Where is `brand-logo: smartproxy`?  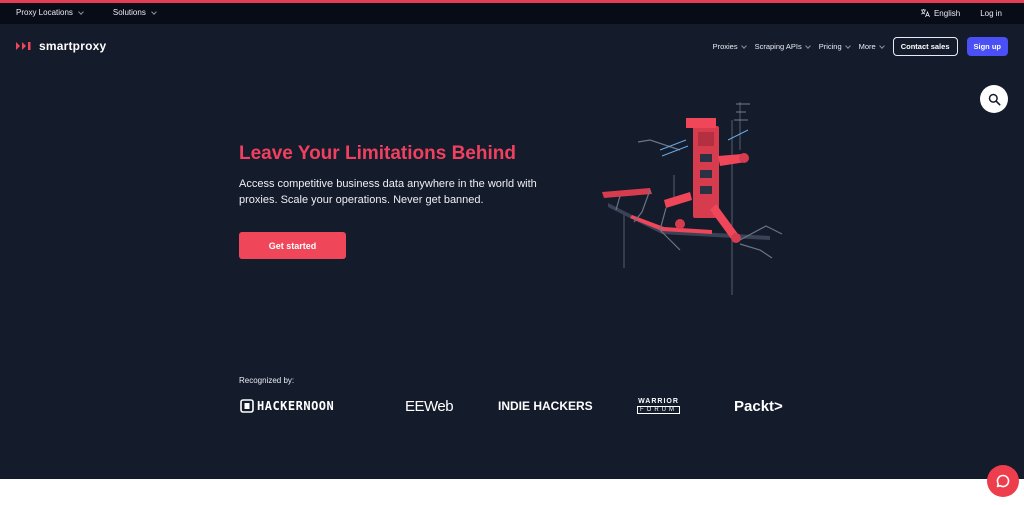 brand-logo: smartproxy is located at coordinates (61, 46).